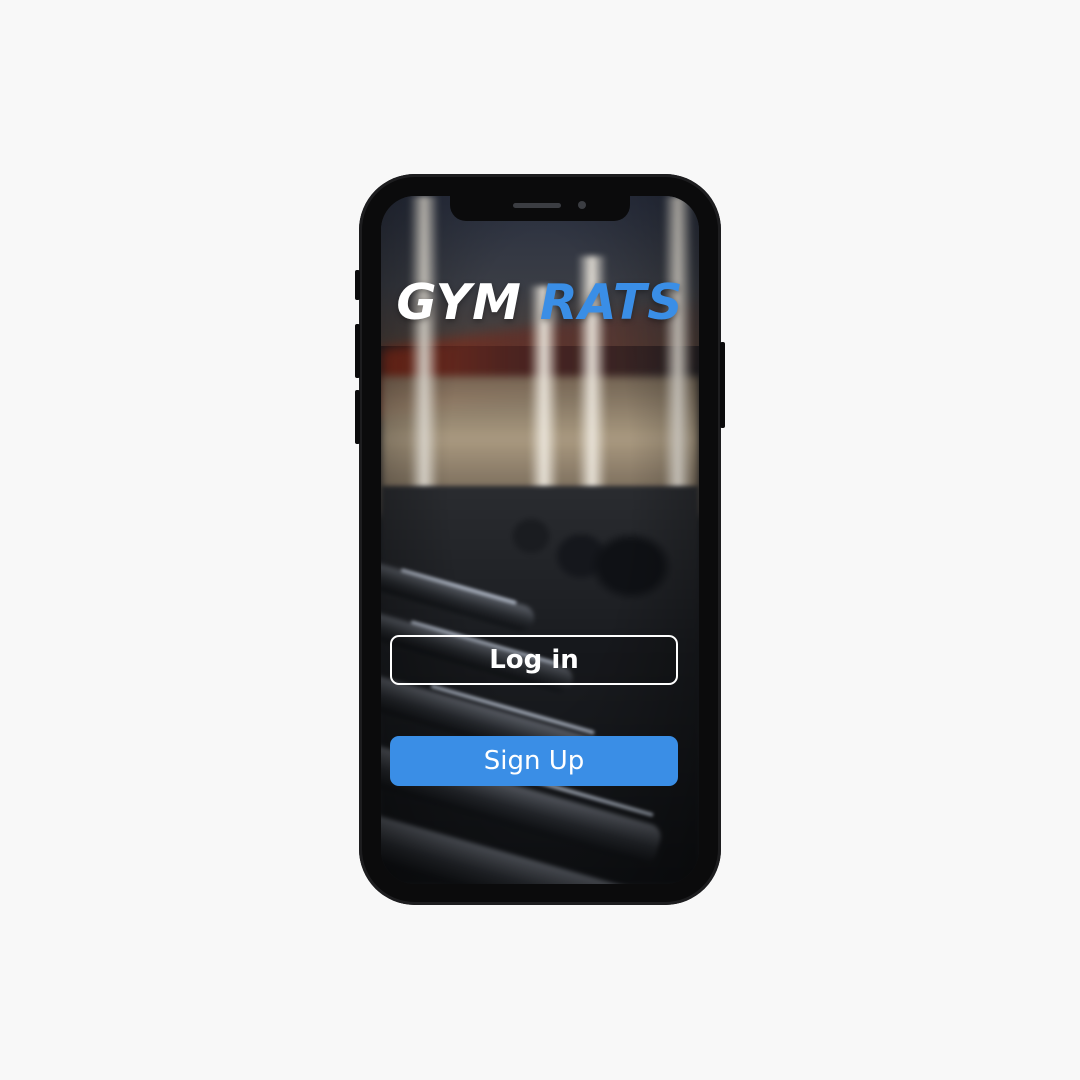  What do you see at coordinates (357, 285) in the screenshot?
I see `mute-switch` at bounding box center [357, 285].